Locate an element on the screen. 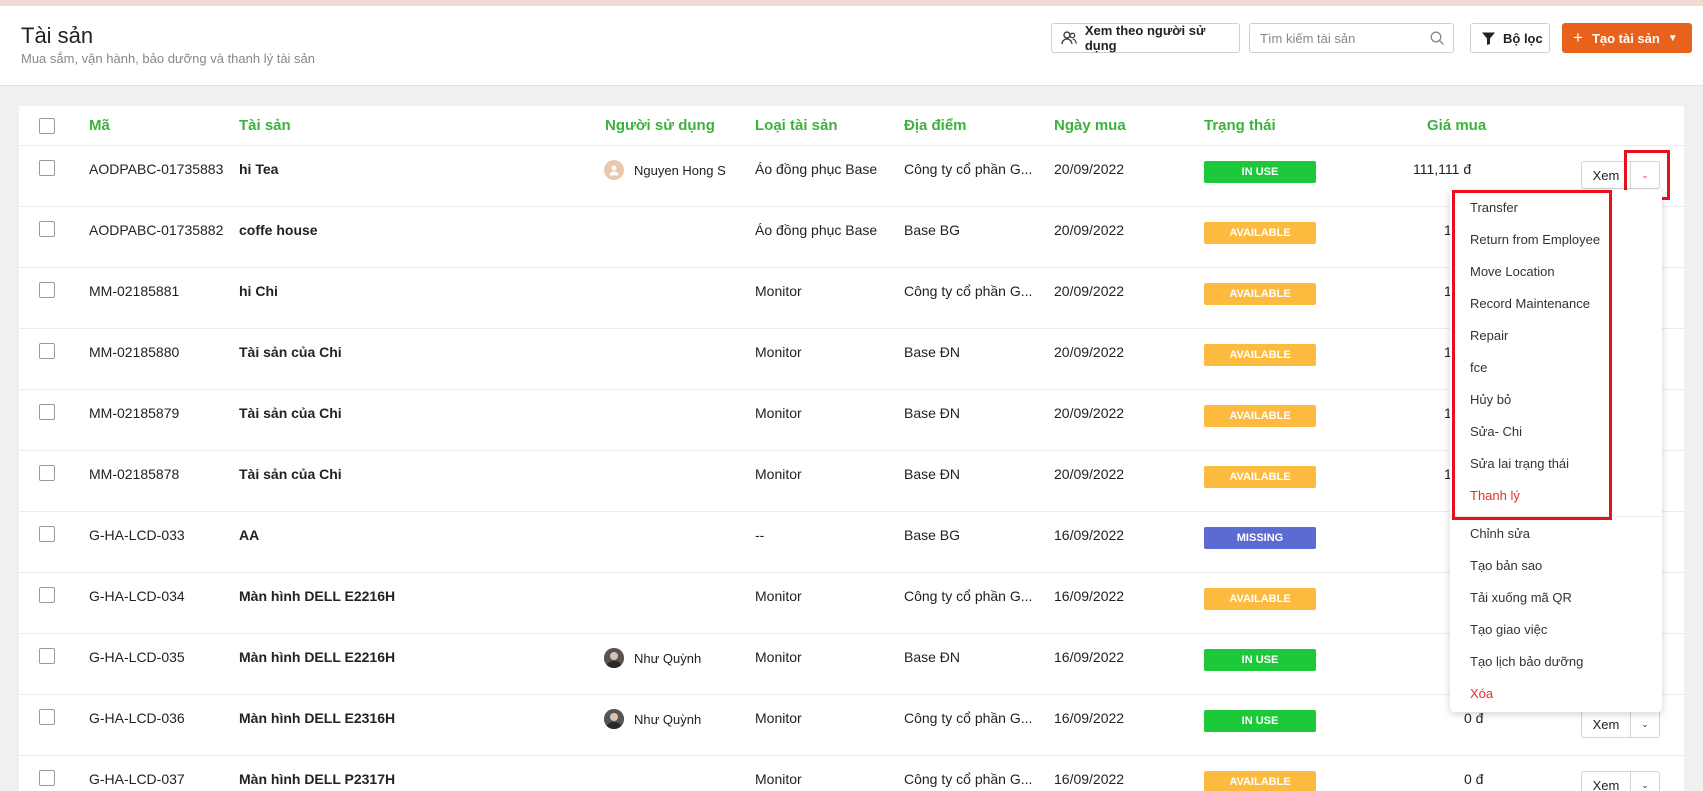 The height and width of the screenshot is (791, 1703). asset-name: hi Chi is located at coordinates (258, 291).